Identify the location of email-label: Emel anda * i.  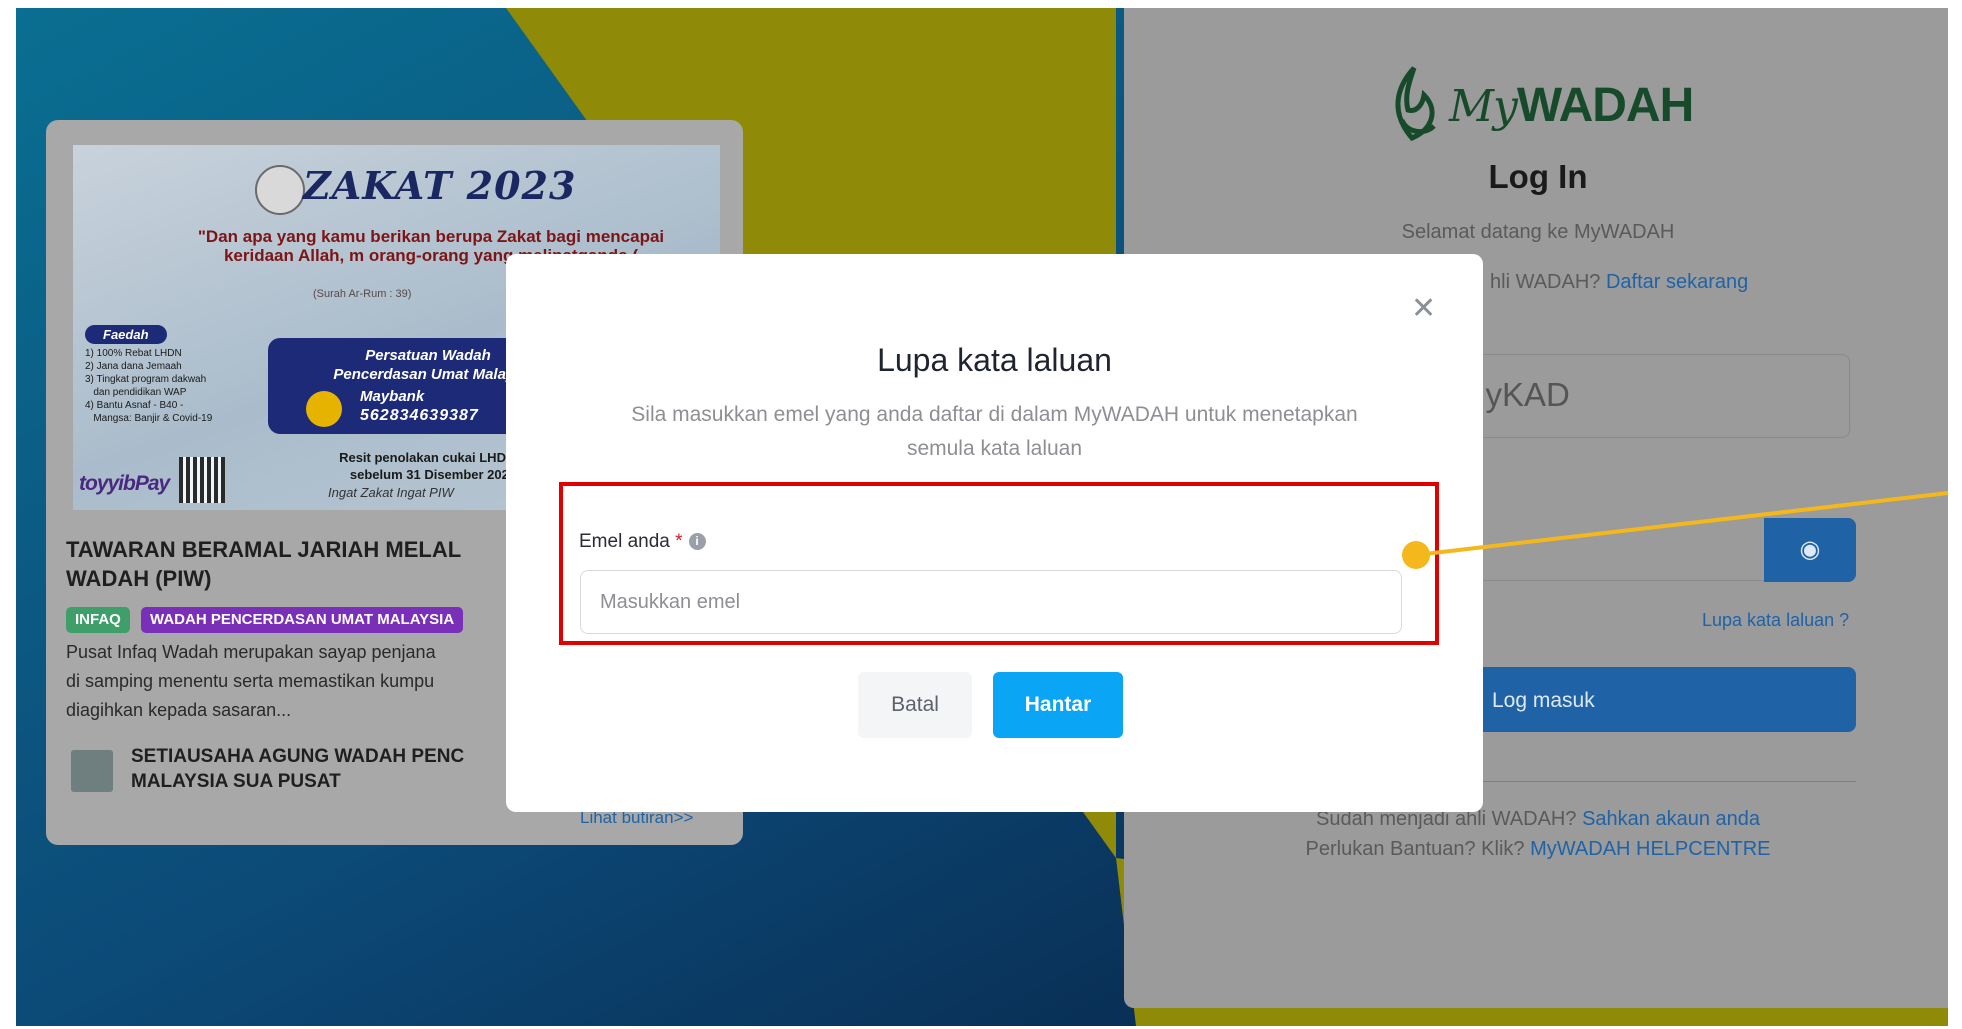
(642, 542).